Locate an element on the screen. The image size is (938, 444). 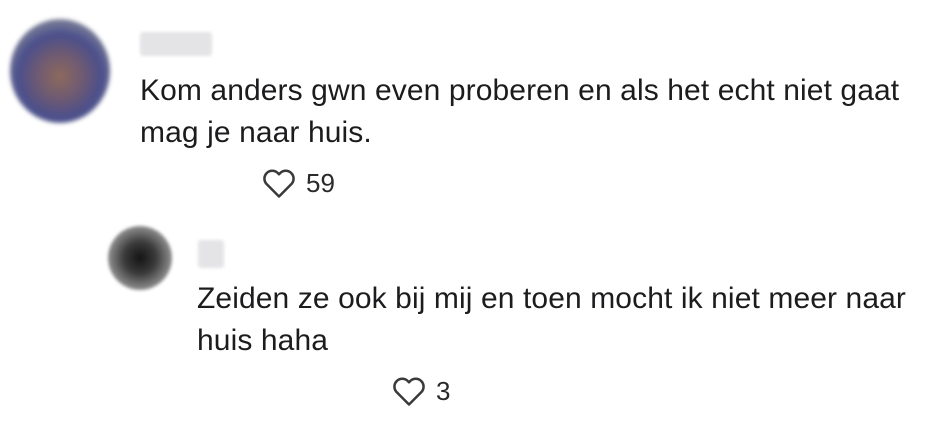
like-button: 59 is located at coordinates (297, 183).